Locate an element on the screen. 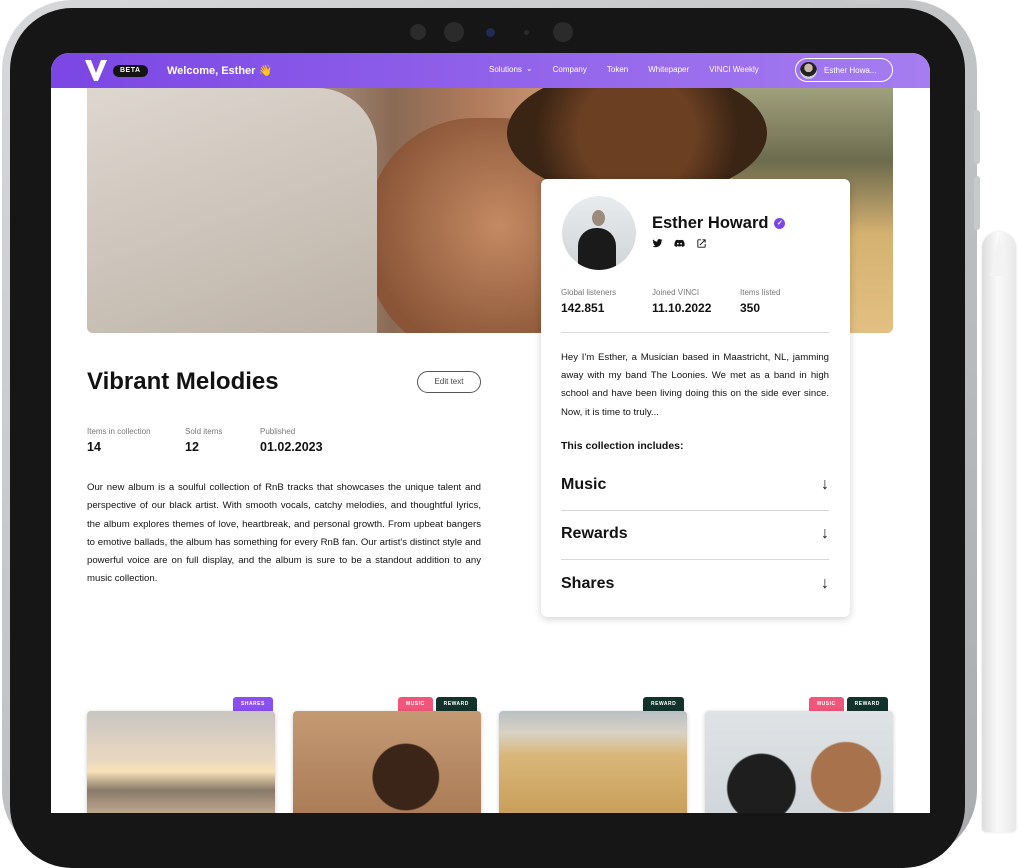 The image size is (1024, 868). stat-global-listeners: Global listeners 142.851 is located at coordinates (588, 301).